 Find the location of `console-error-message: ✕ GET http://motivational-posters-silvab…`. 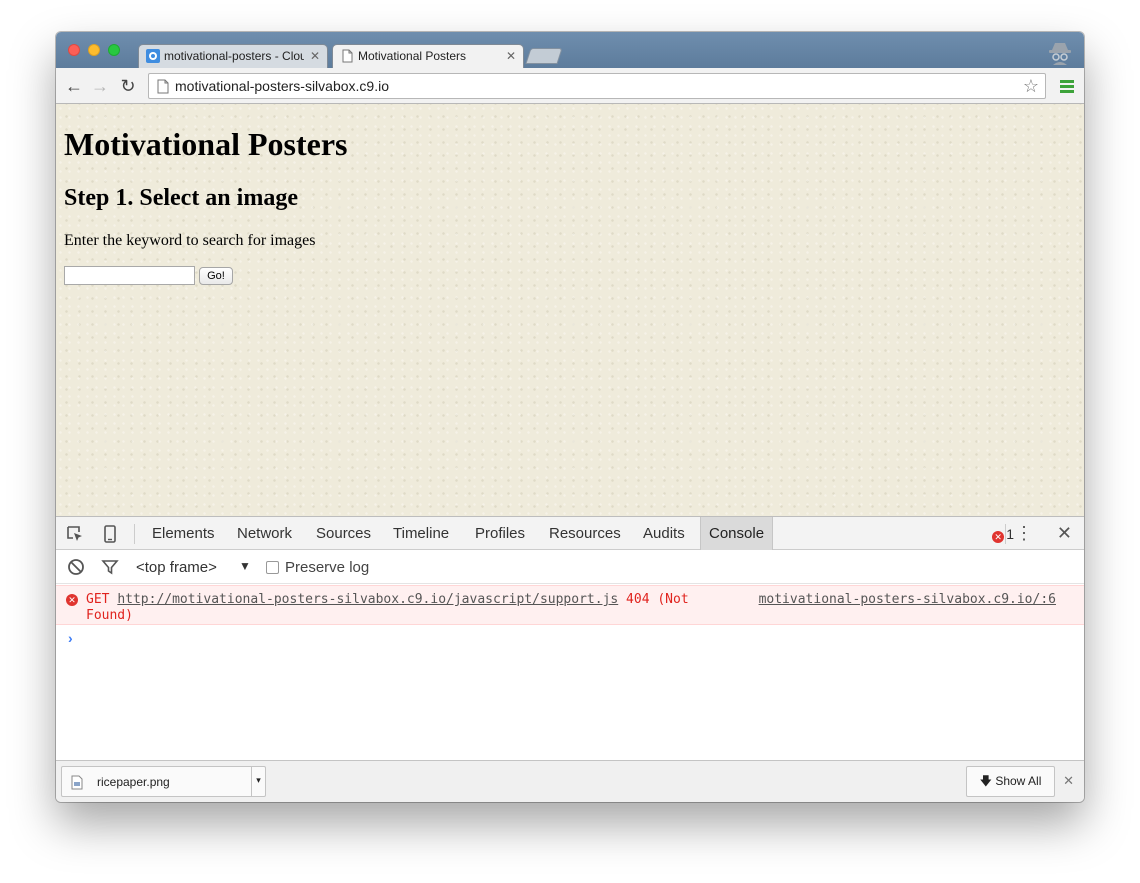

console-error-message: ✕ GET http://motivational-posters-silvab… is located at coordinates (570, 605).